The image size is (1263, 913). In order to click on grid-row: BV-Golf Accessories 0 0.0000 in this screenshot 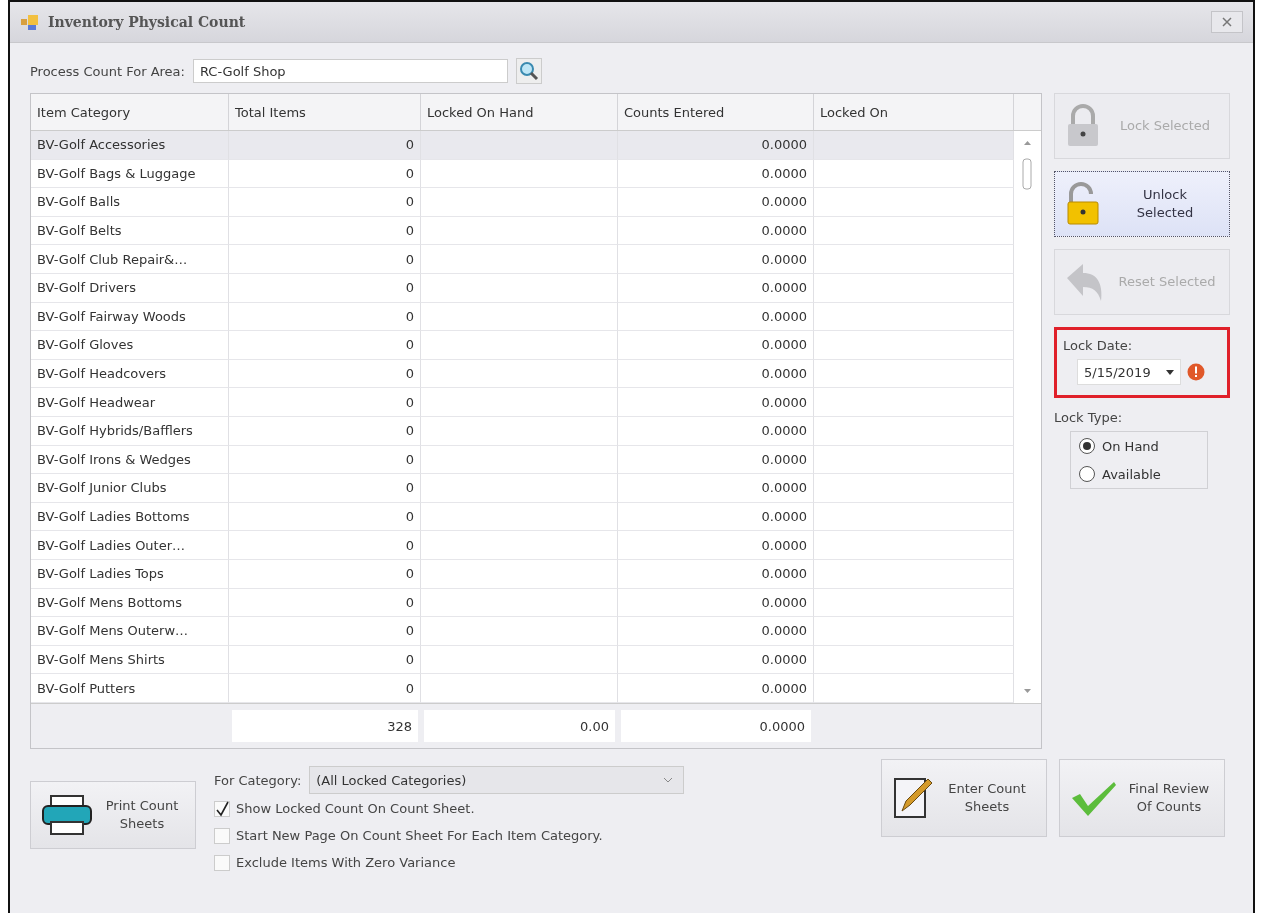, I will do `click(522, 145)`.